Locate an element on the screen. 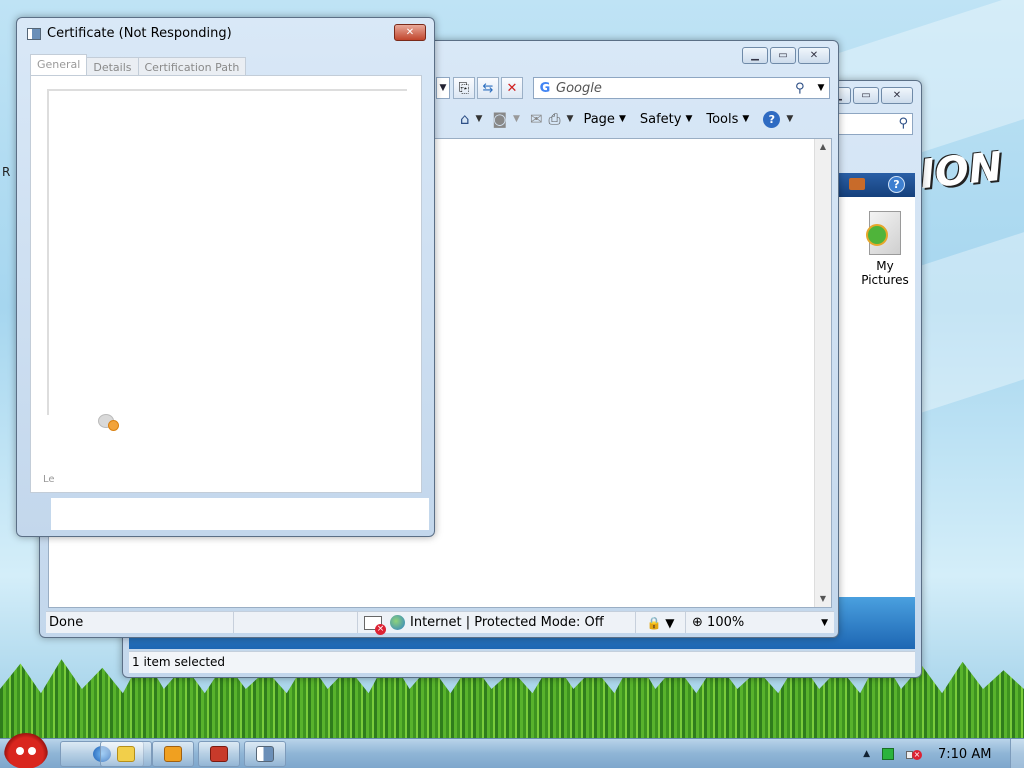 The width and height of the screenshot is (1024, 768). taskbar-dialog-button is located at coordinates (265, 754).